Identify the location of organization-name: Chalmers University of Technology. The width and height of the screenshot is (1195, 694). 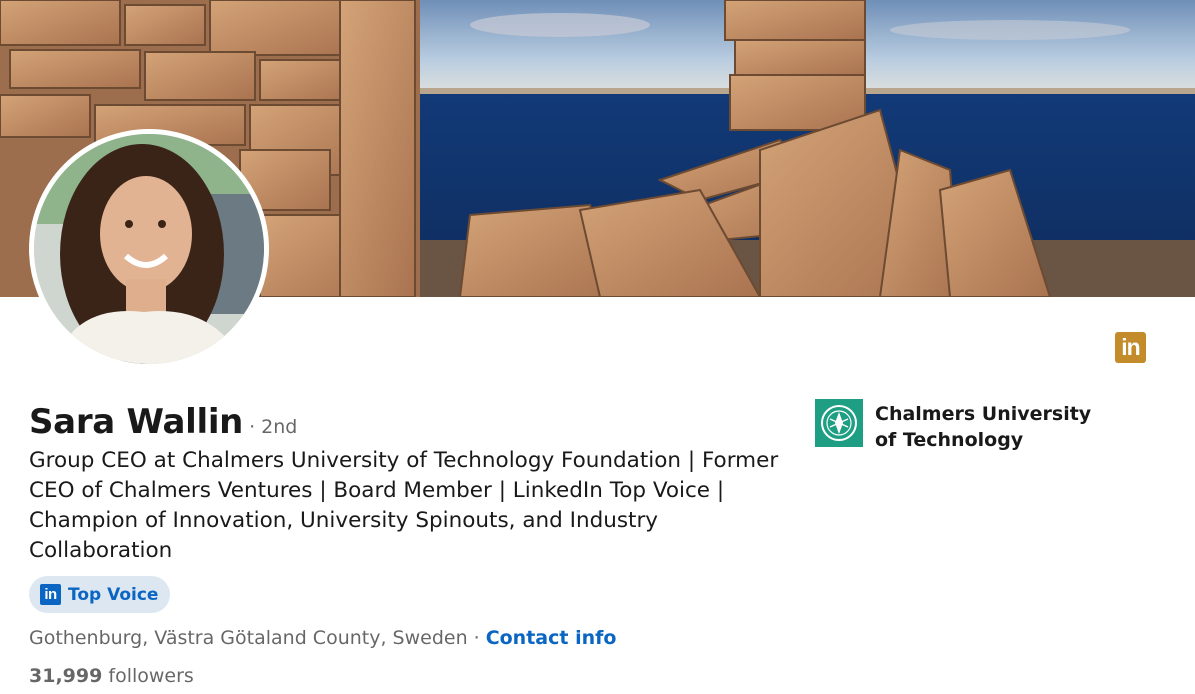
(983, 427).